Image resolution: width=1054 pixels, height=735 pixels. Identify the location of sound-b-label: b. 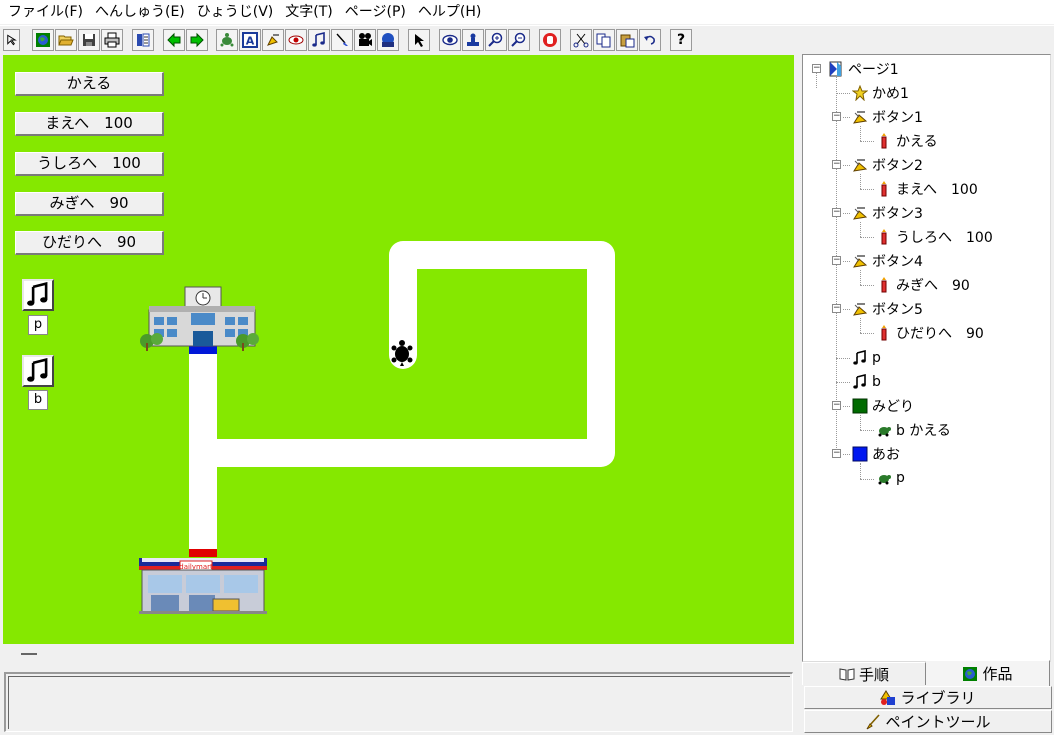
(38, 400).